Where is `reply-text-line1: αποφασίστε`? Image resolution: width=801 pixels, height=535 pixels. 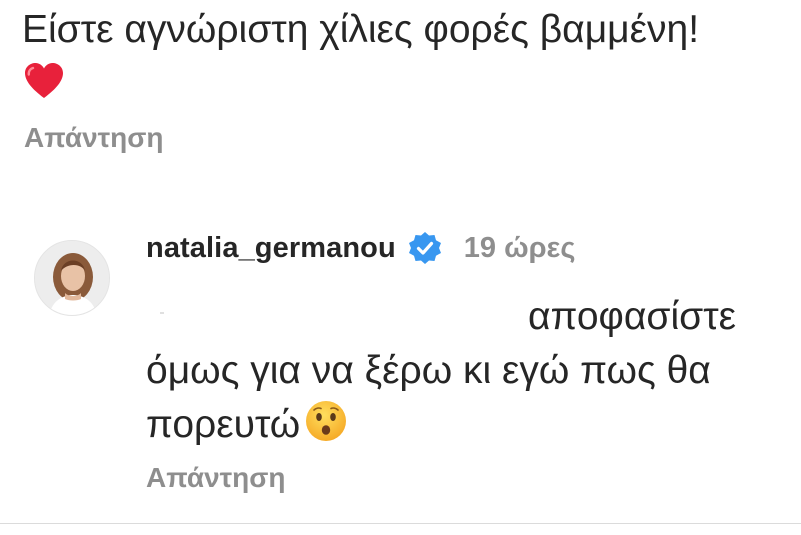
reply-text-line1: αποφασίστε is located at coordinates (631, 316).